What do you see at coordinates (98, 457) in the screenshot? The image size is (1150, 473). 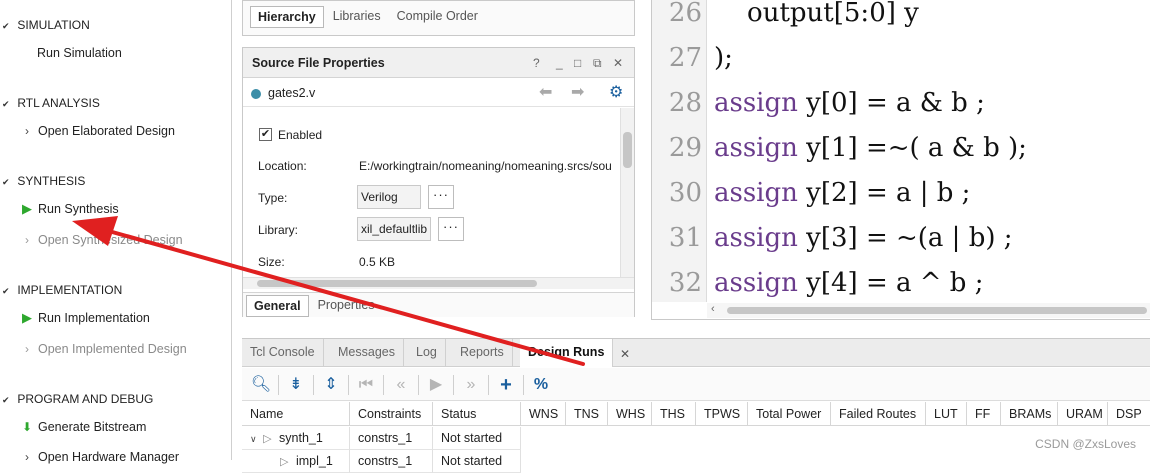 I see `nav-open-hardware-manager: › Open Hardware Manager` at bounding box center [98, 457].